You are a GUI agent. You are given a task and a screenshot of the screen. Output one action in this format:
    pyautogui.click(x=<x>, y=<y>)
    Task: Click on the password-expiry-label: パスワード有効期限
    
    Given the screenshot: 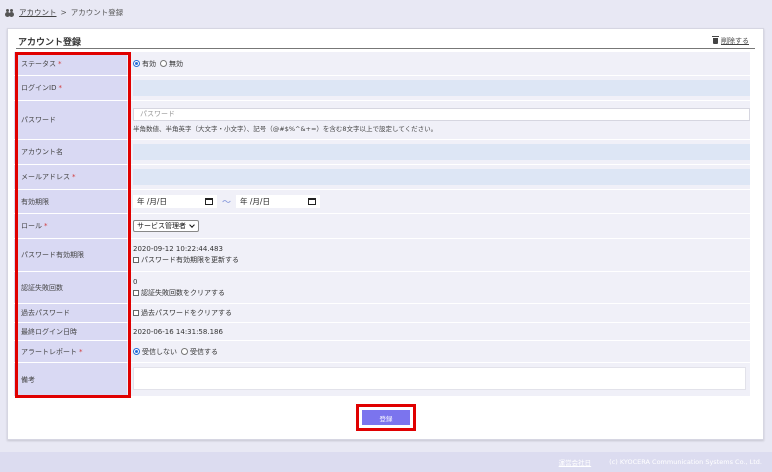 What is the action you would take?
    pyautogui.click(x=70, y=255)
    